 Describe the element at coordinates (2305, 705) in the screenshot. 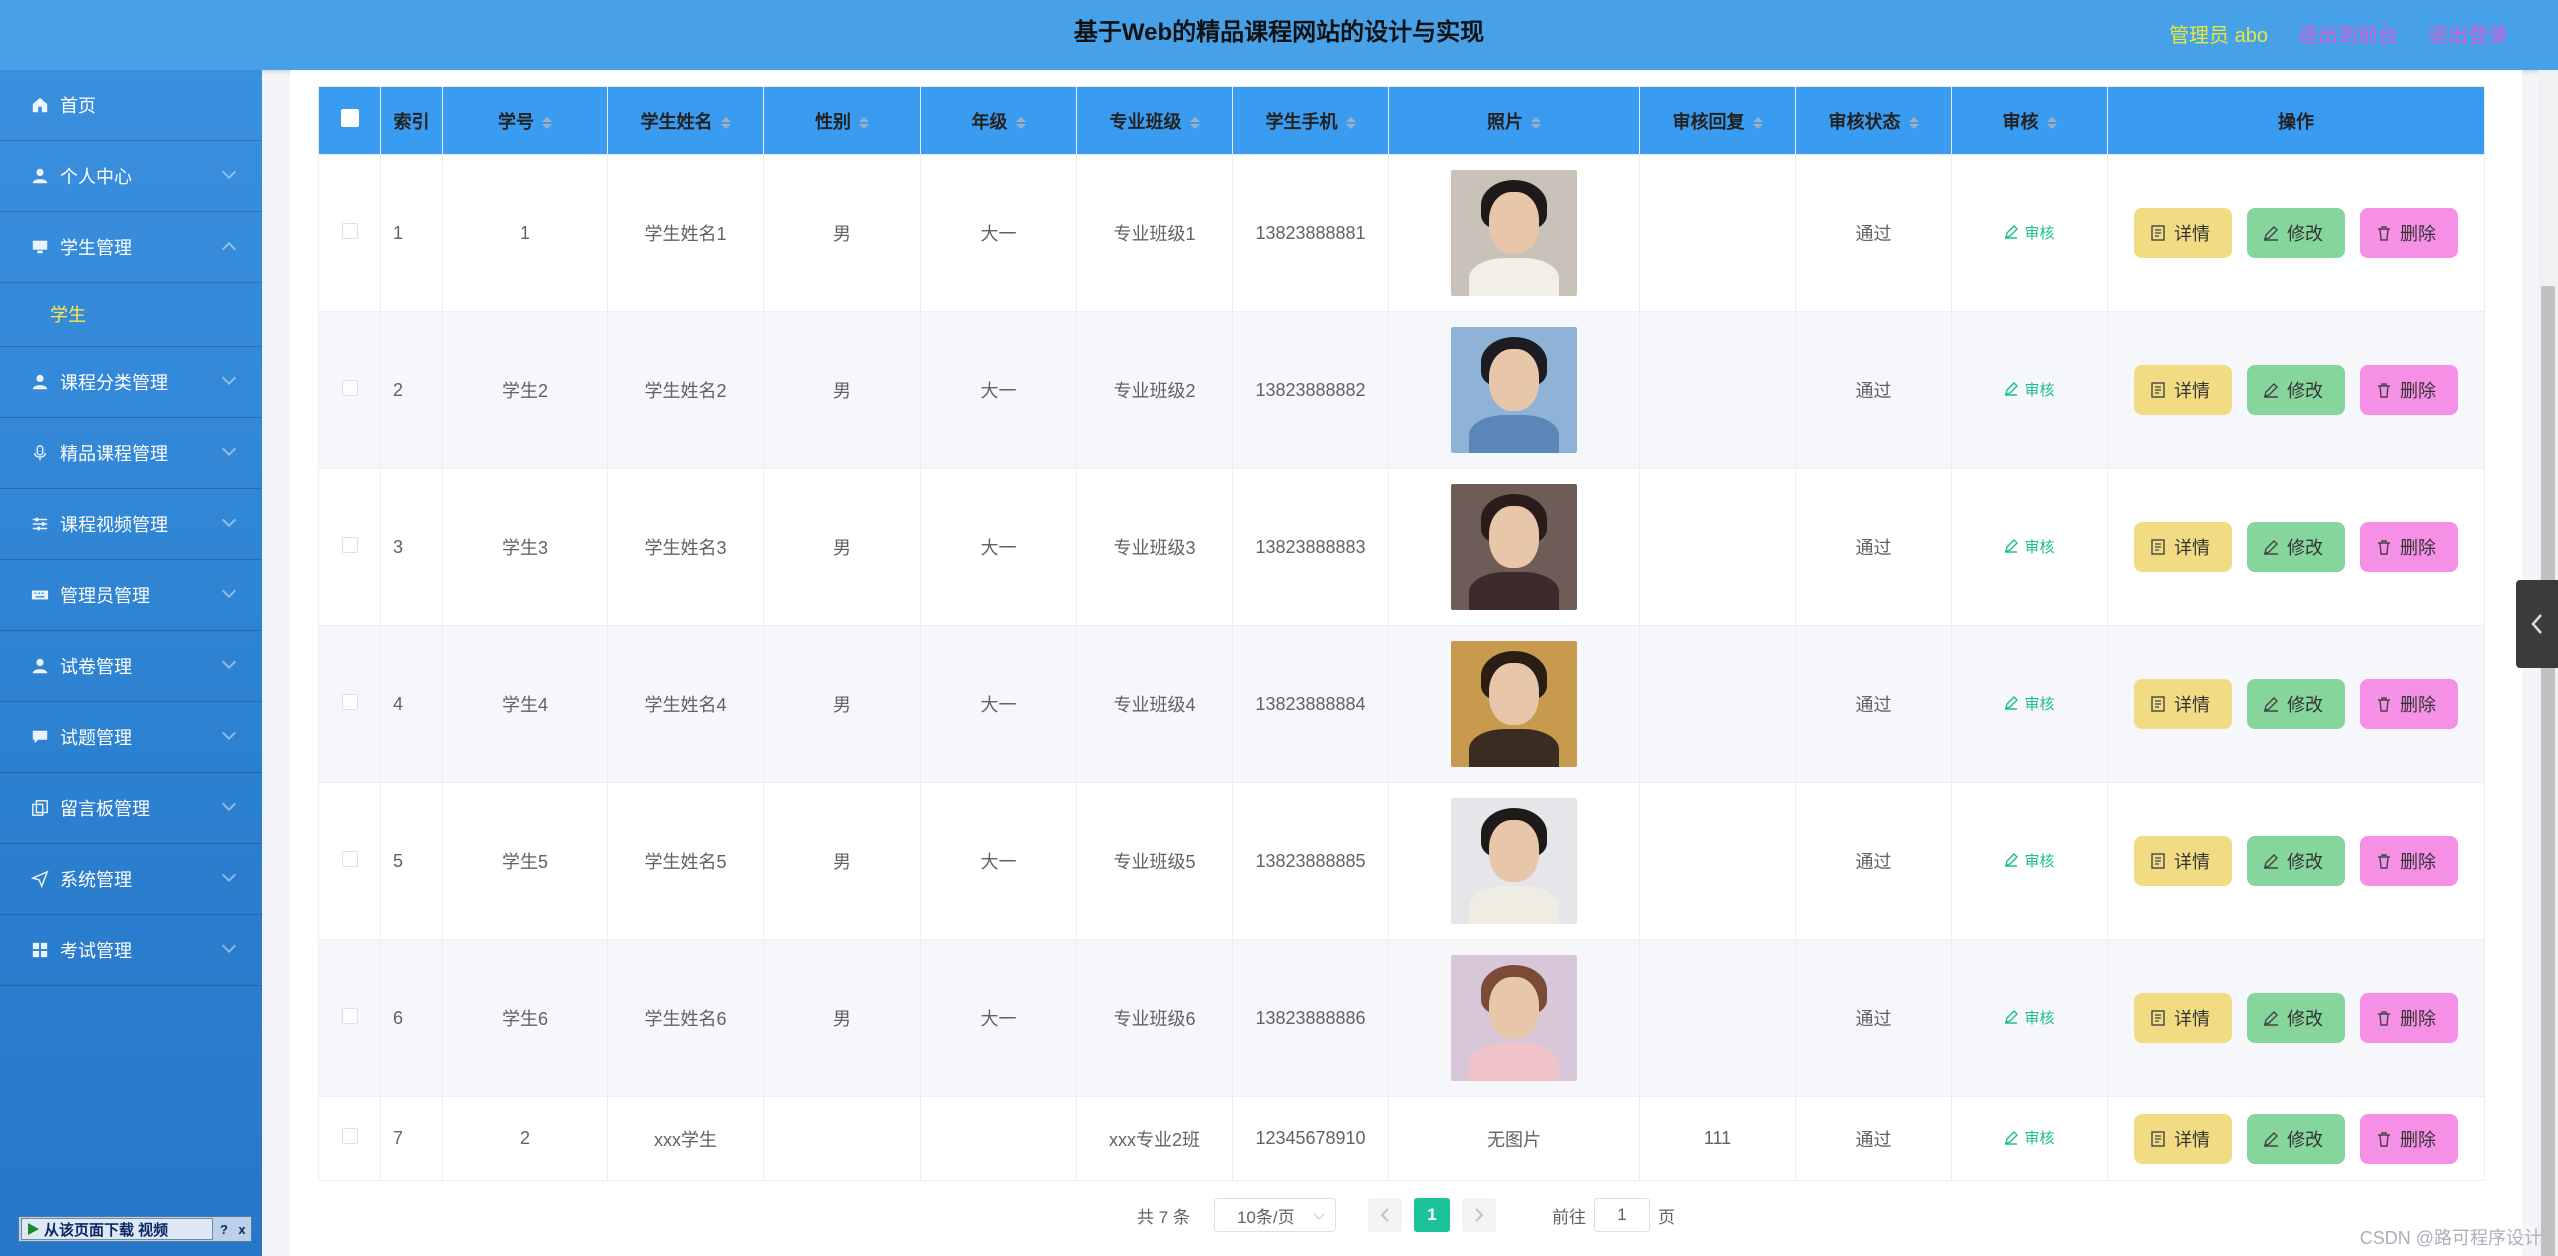

I see `edit-label: 修改` at that location.